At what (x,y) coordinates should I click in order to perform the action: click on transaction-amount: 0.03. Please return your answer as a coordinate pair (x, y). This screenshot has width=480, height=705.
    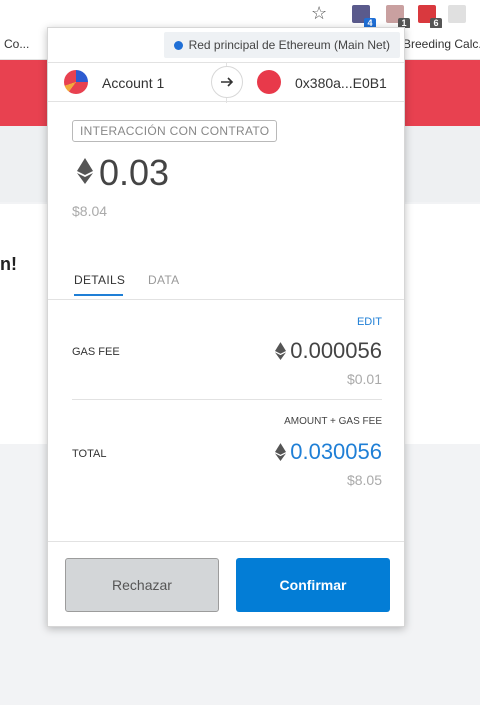
    Looking at the image, I should click on (134, 172).